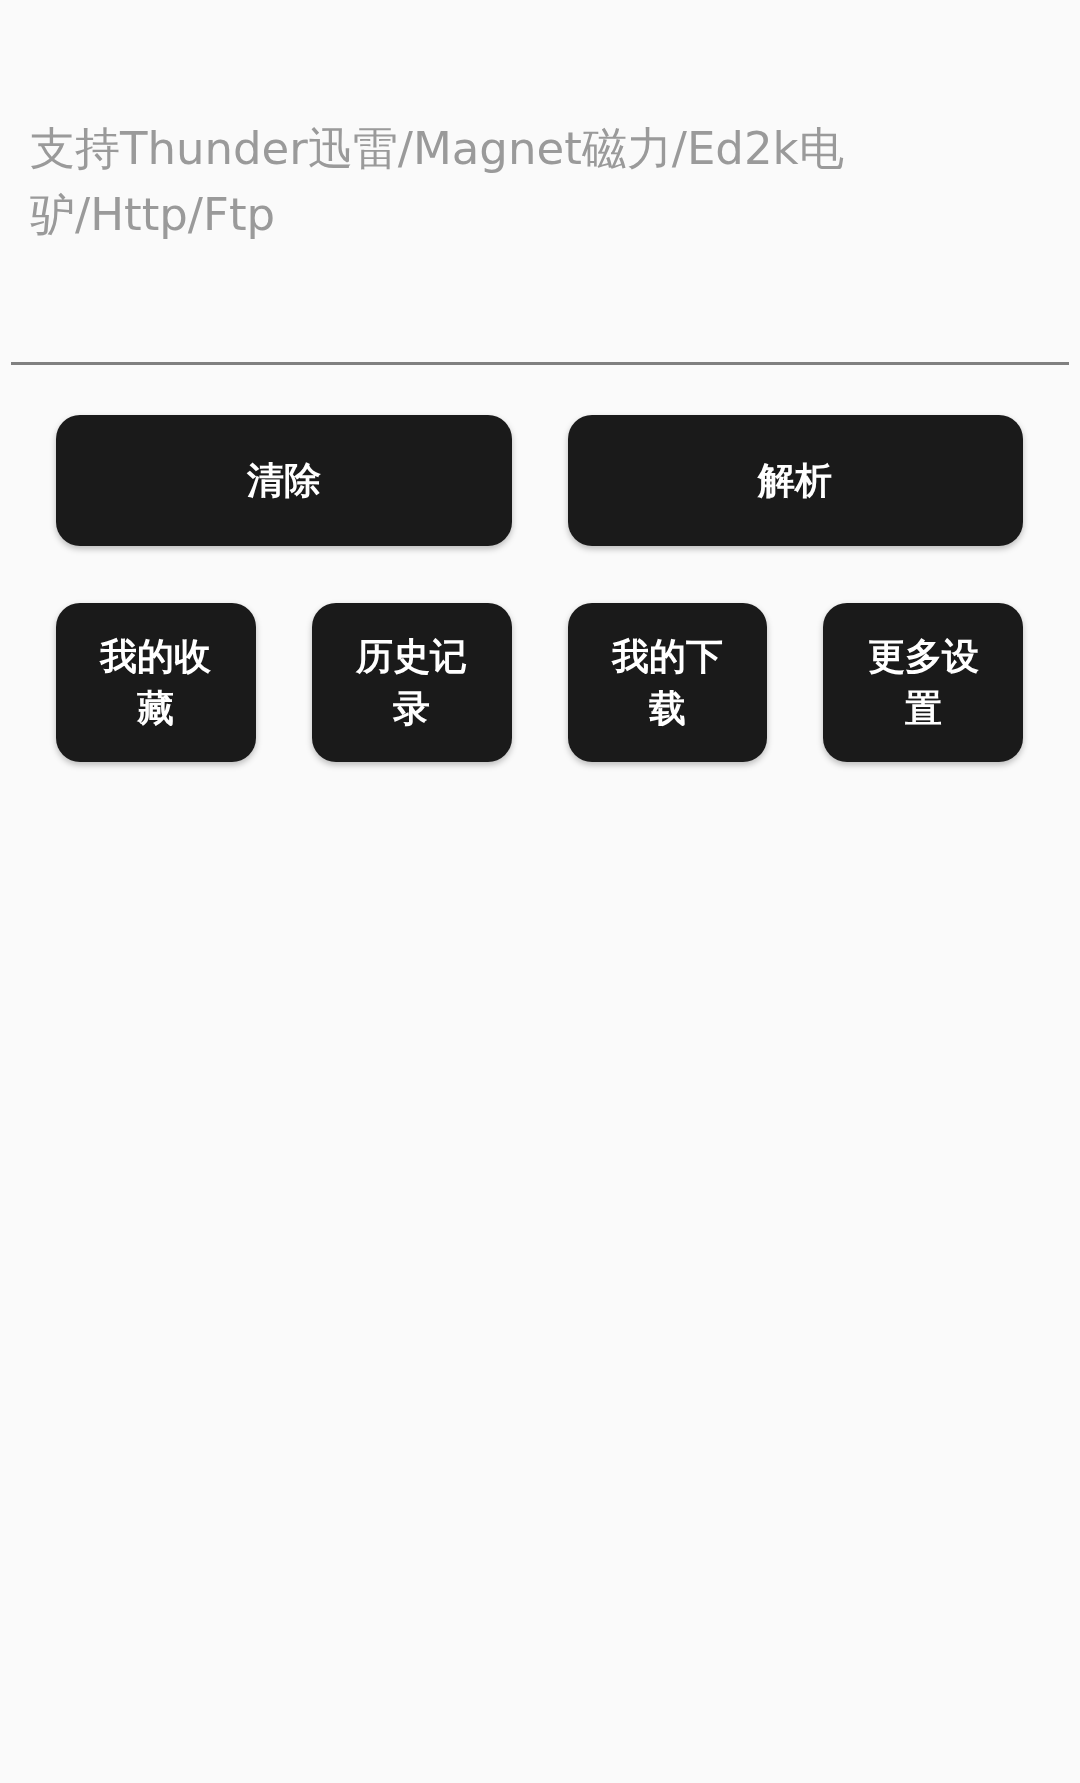 This screenshot has width=1080, height=1783. What do you see at coordinates (667, 682) in the screenshot?
I see `menu-button: 我的下载` at bounding box center [667, 682].